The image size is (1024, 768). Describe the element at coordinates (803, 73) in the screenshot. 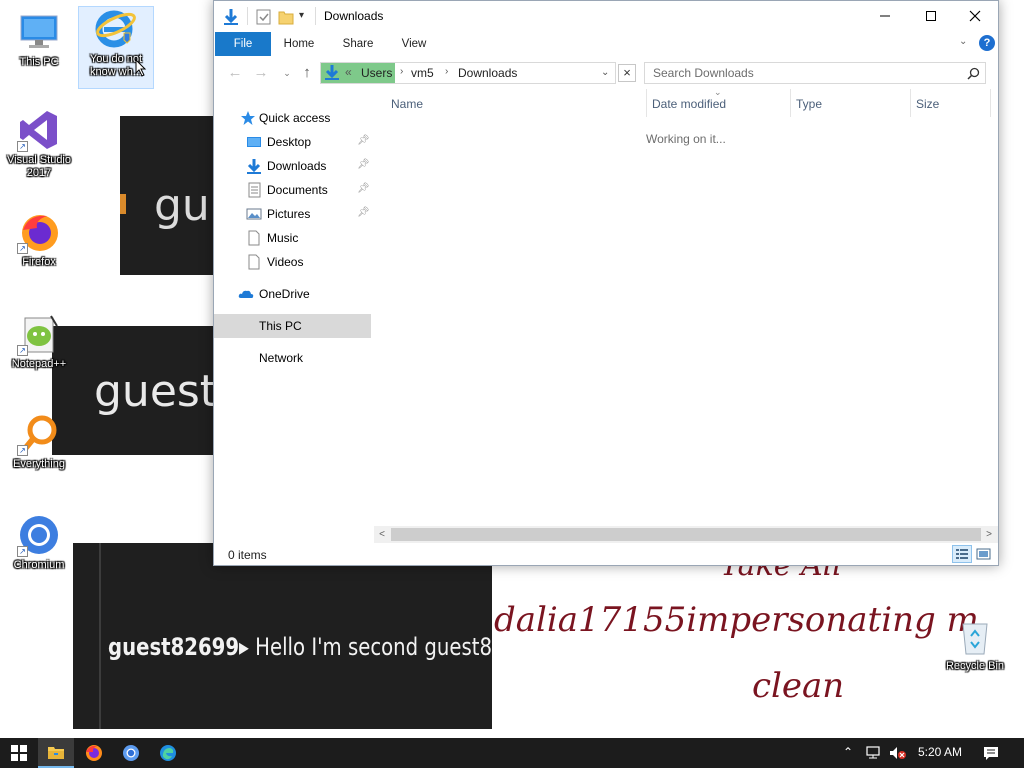

I see `search-input` at that location.